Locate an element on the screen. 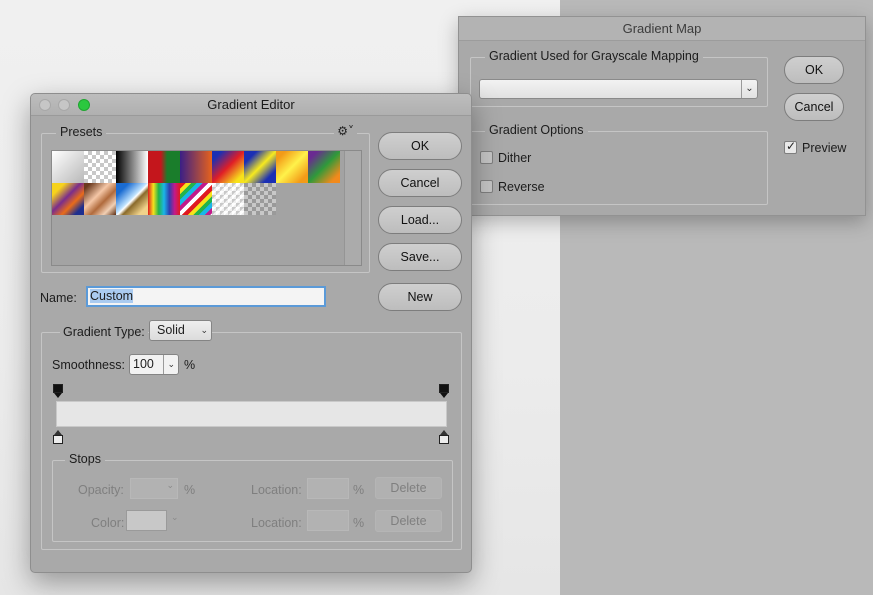 The width and height of the screenshot is (873, 595). gradient-editor-title: Gradient Editor is located at coordinates (251, 104).